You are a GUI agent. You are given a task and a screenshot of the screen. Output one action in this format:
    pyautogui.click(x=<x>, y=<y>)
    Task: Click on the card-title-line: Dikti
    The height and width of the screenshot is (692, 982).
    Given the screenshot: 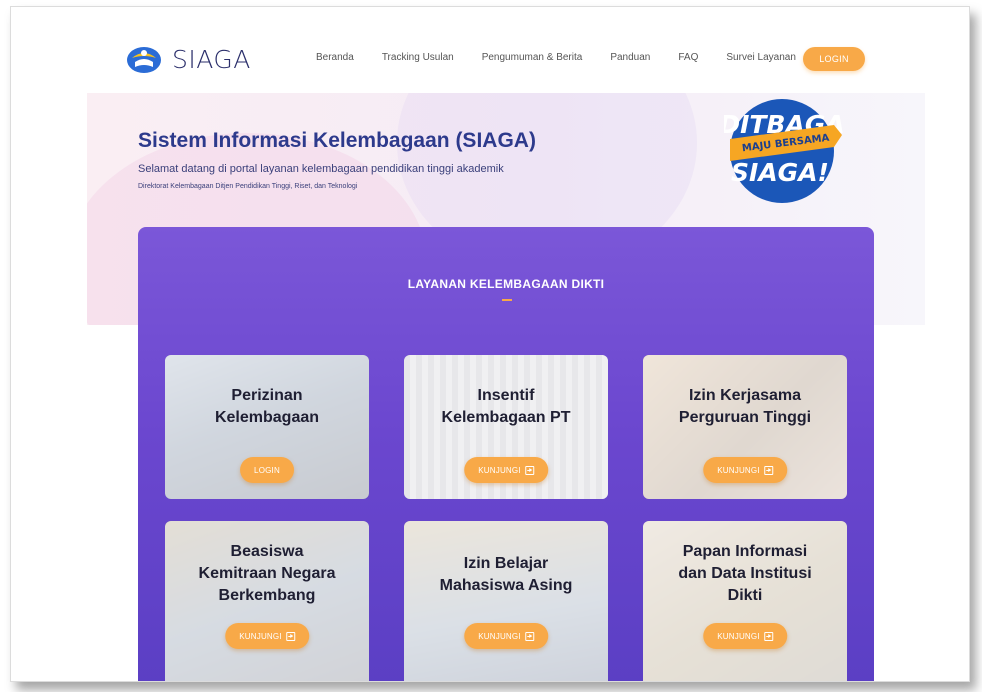 What is the action you would take?
    pyautogui.click(x=745, y=595)
    